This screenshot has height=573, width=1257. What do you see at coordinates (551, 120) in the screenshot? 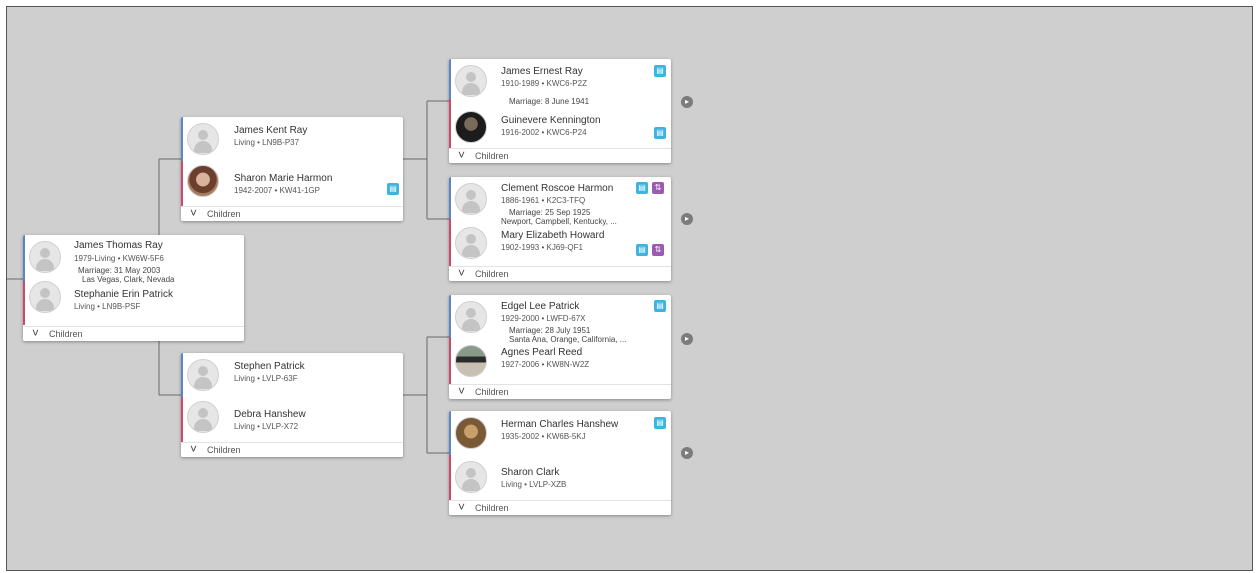
I see `person-name: Guinevere Kennington` at bounding box center [551, 120].